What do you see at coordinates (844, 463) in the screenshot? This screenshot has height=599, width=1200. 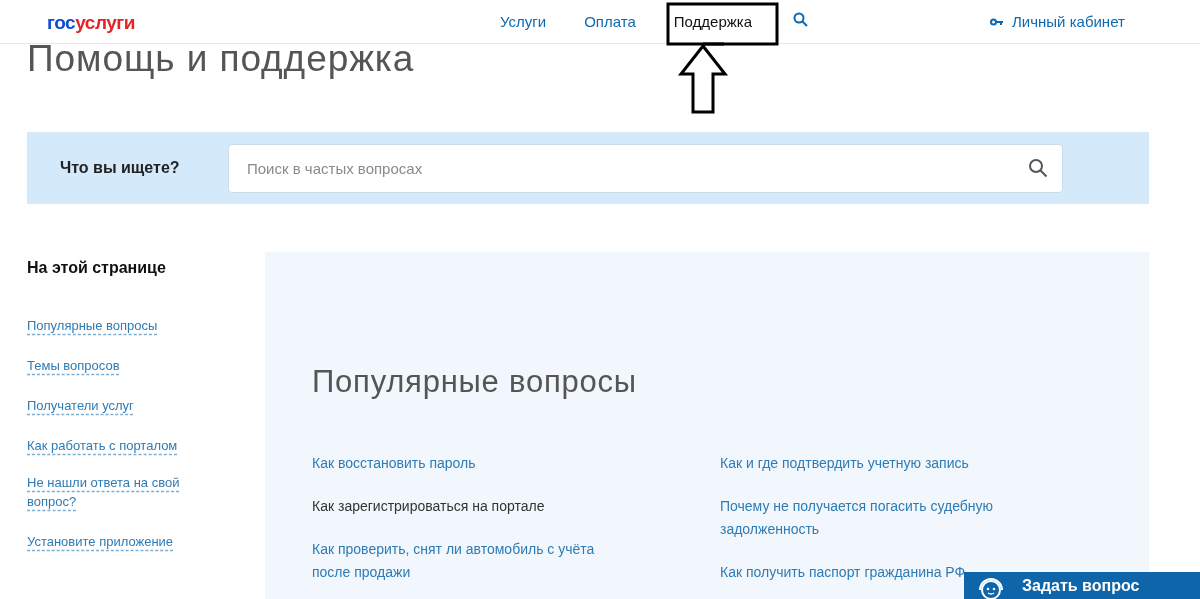 I see `question-link: Как и где подтвердить учетную запись` at bounding box center [844, 463].